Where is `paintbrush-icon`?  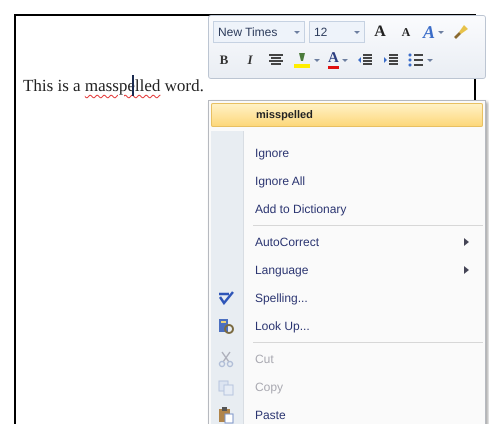
paintbrush-icon is located at coordinates (461, 32).